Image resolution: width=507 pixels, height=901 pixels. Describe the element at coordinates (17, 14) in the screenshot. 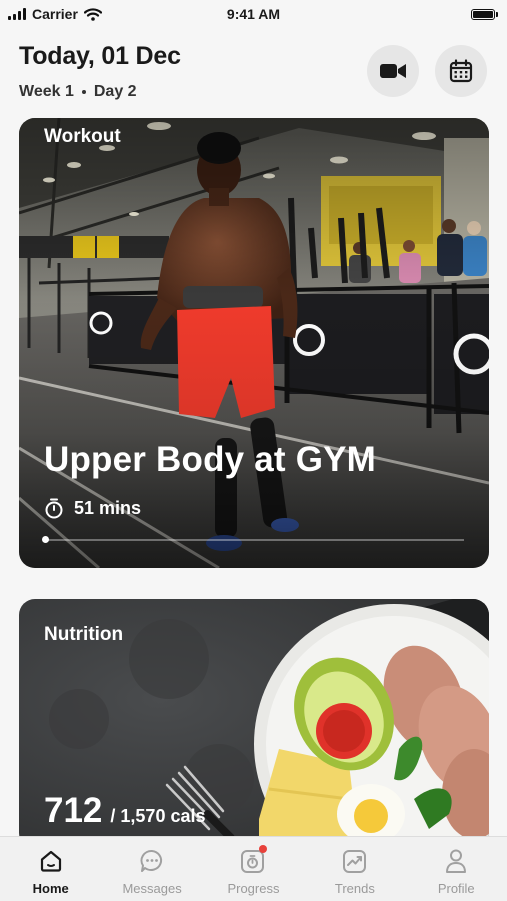

I see `signal-icon` at that location.